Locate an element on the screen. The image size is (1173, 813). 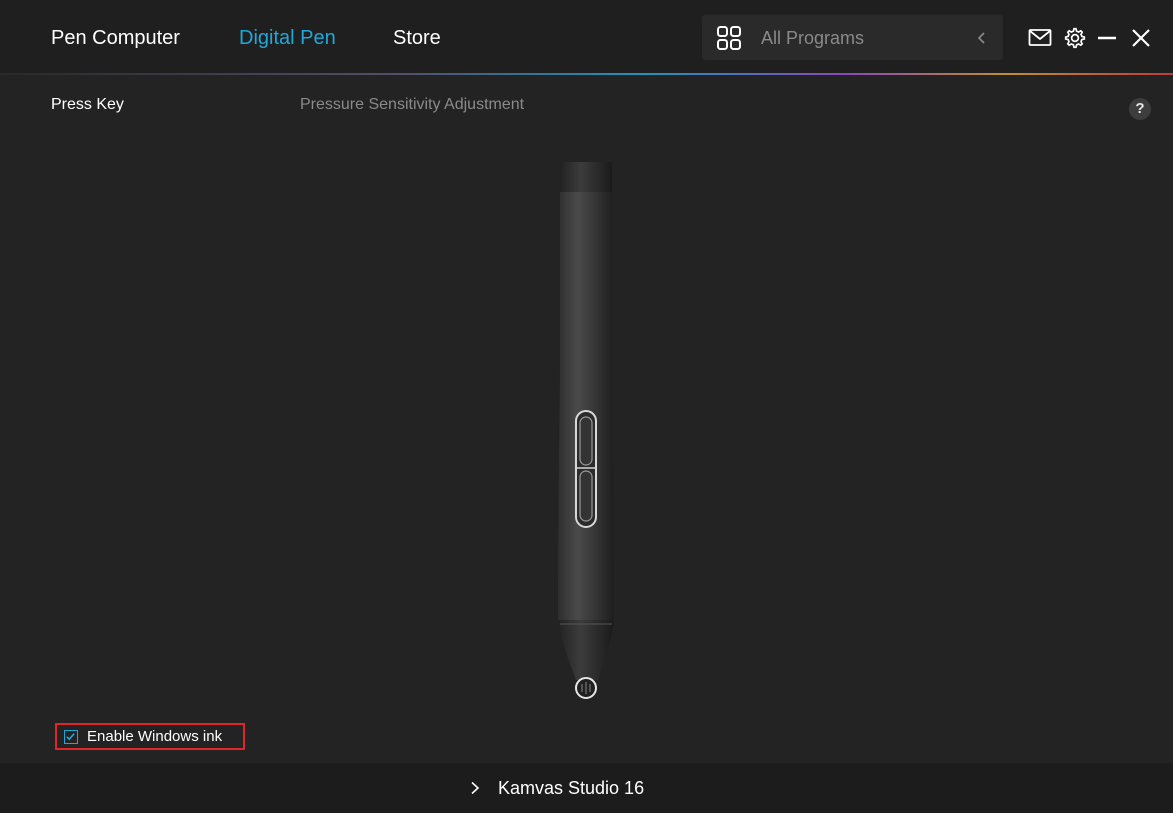
tab-digital-pen: Digital Pen is located at coordinates (287, 38).